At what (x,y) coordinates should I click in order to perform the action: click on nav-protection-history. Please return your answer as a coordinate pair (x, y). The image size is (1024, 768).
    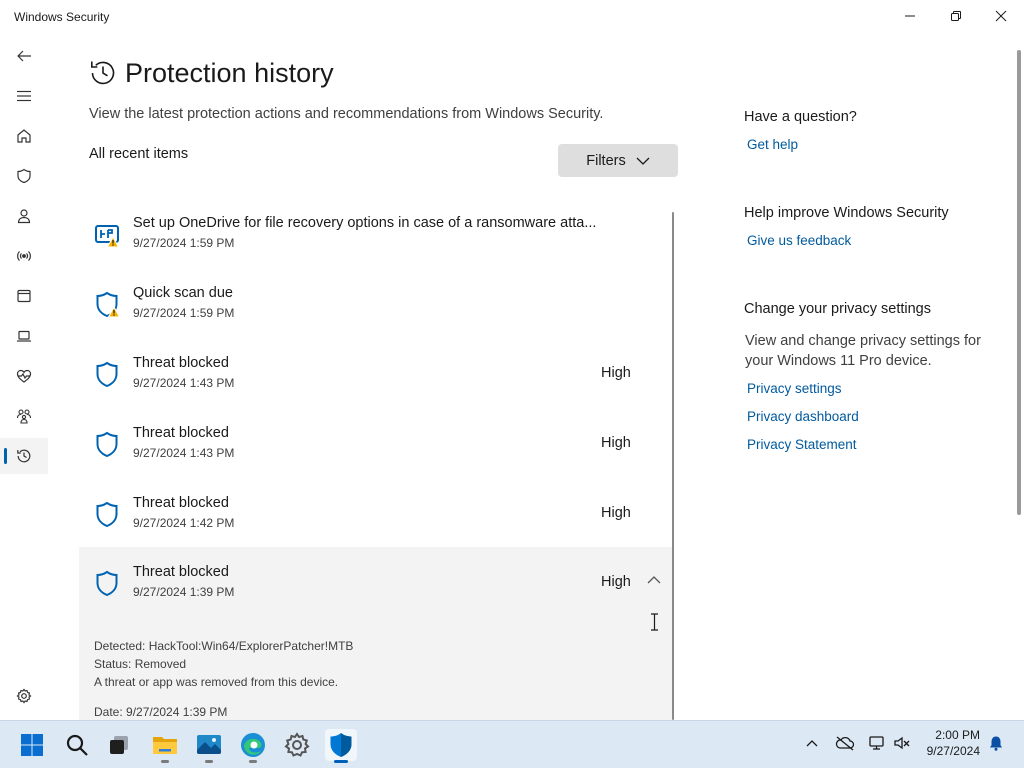
    Looking at the image, I should click on (24, 456).